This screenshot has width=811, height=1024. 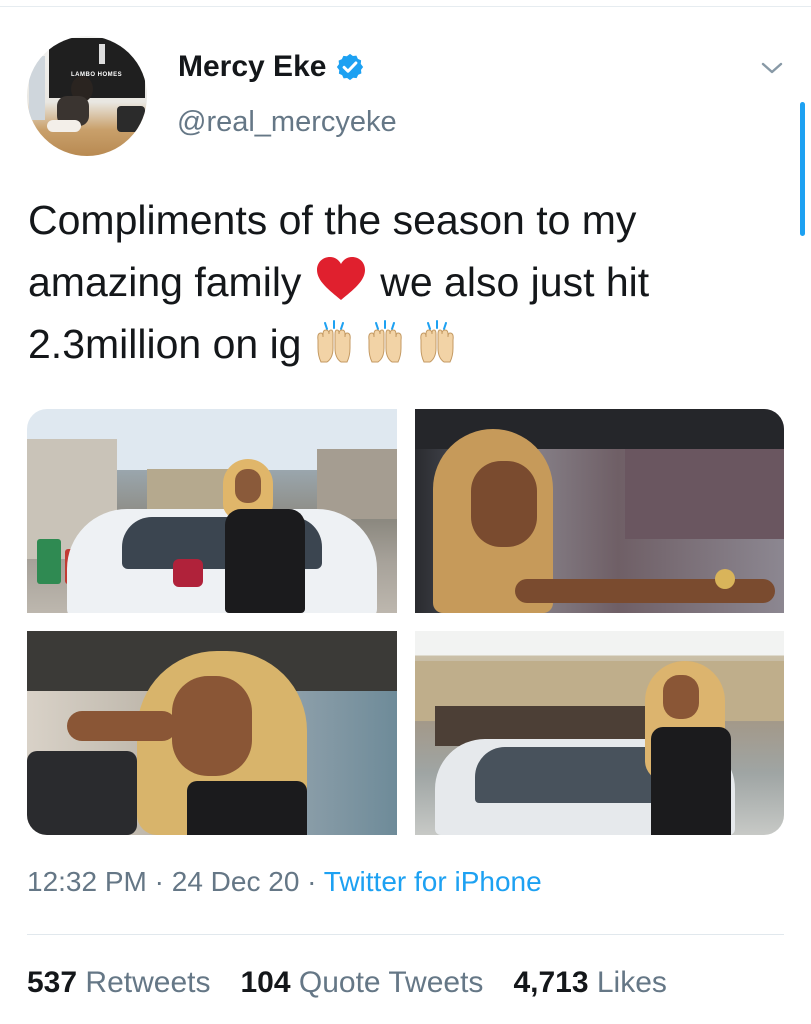 I want to click on retweets-stat: 537 Retweets, so click(x=118, y=983).